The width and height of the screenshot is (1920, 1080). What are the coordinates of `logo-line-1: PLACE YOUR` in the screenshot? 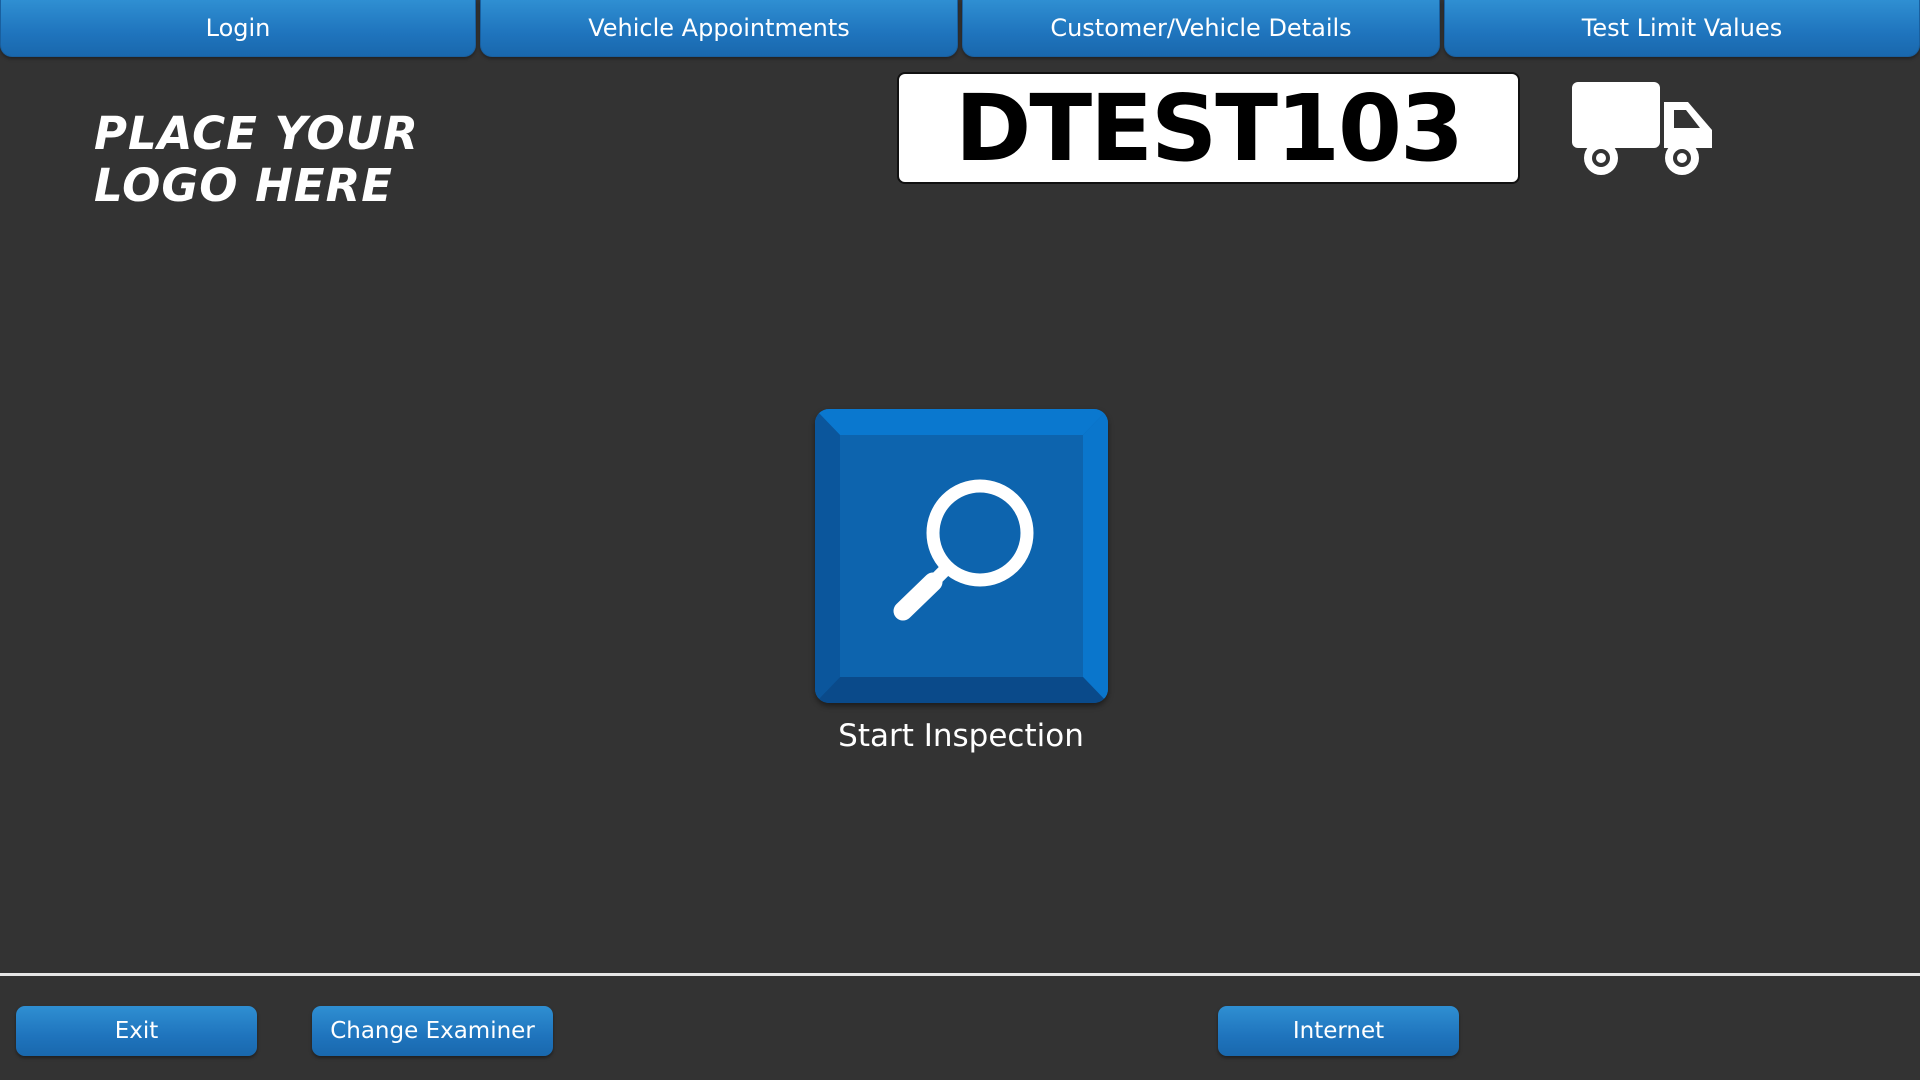 It's located at (256, 133).